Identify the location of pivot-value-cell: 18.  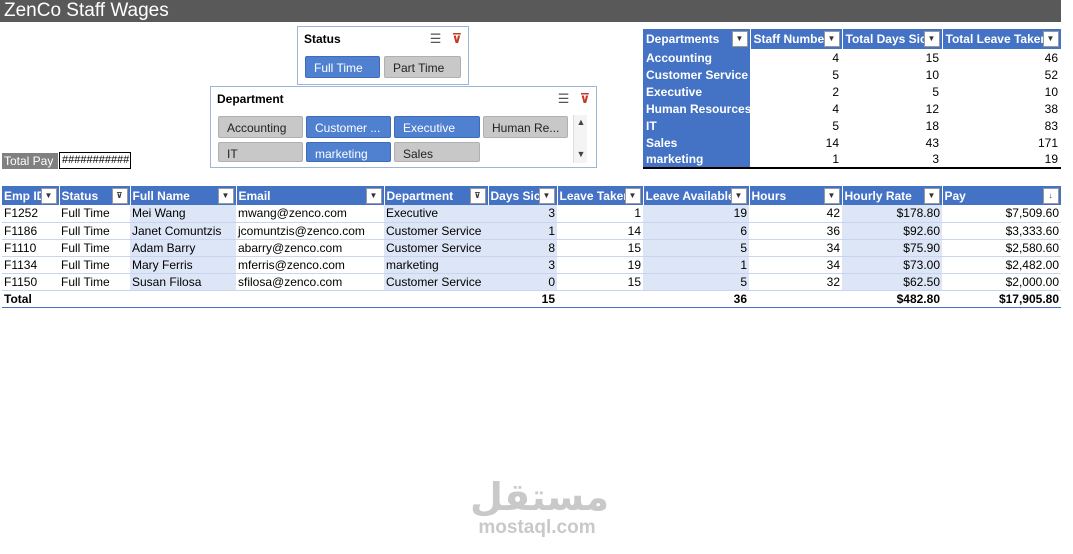
(892, 125).